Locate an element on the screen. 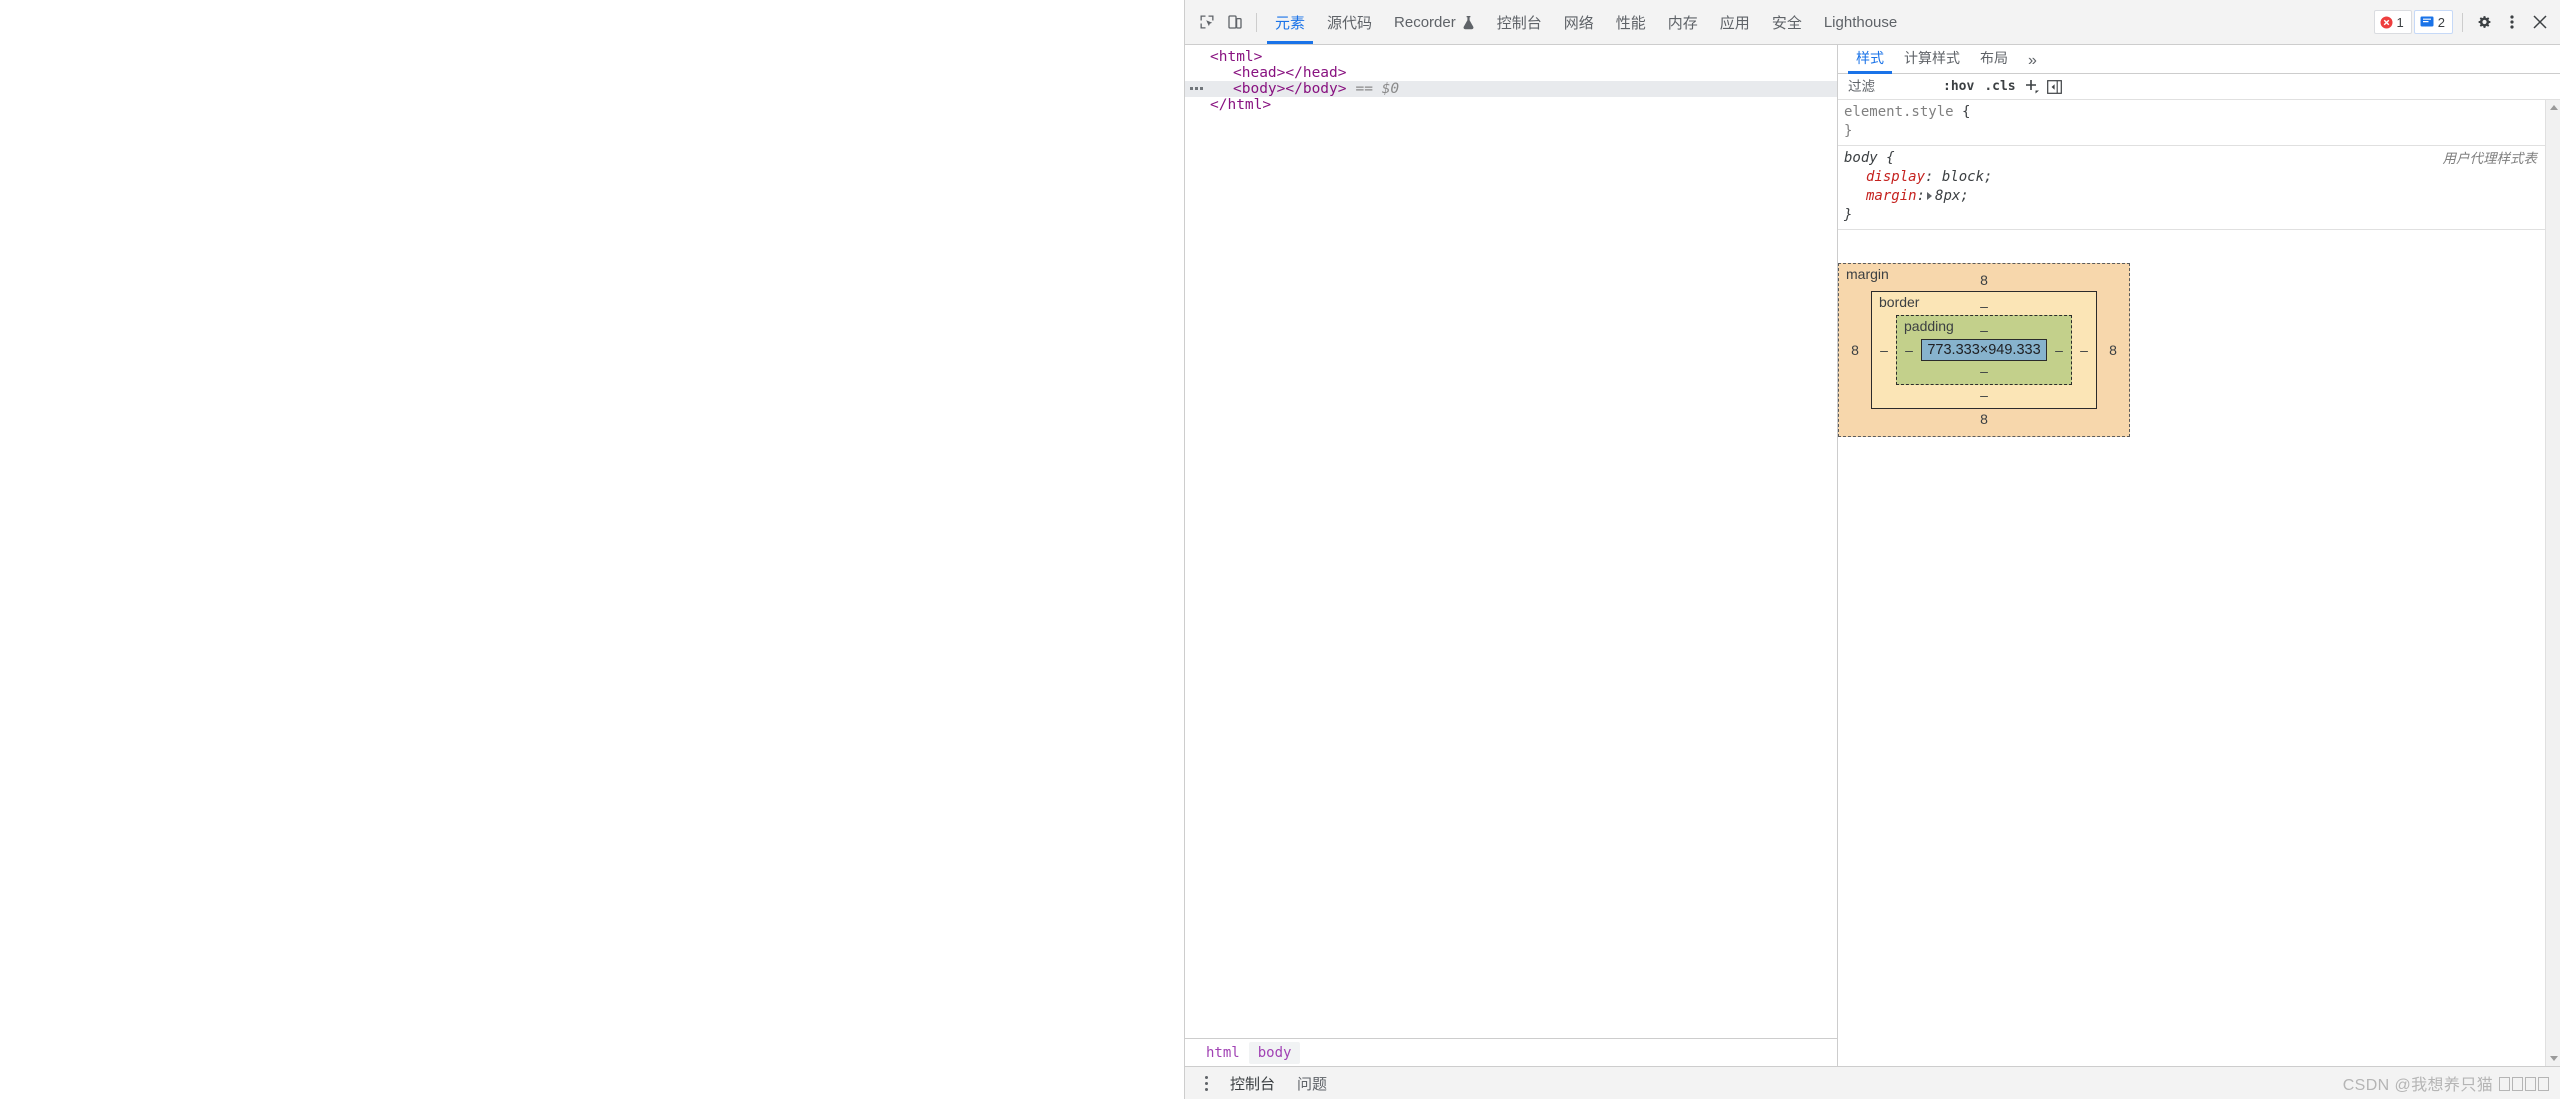  tab-application-label: 应用 is located at coordinates (1734, 23).